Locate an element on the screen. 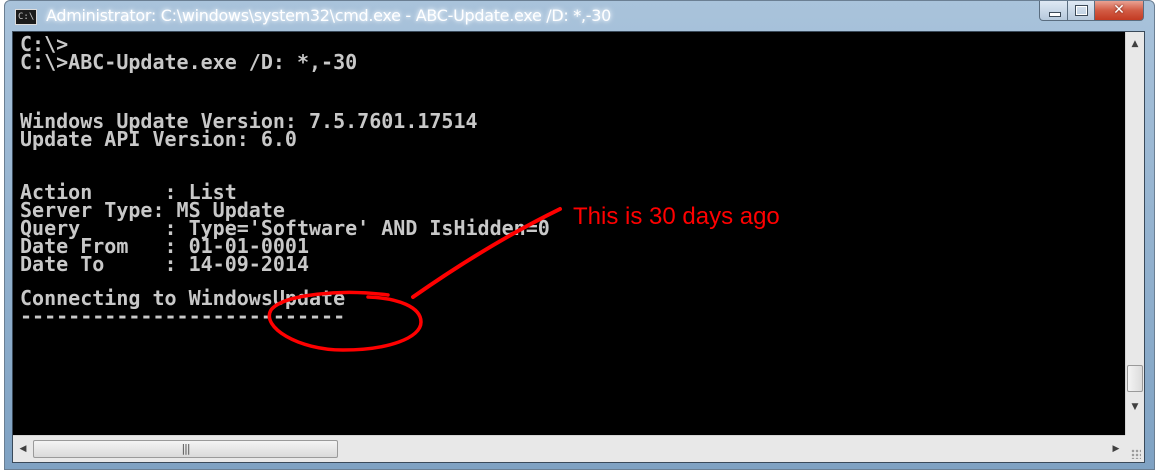  annotation-label: This is 30 days ago is located at coordinates (676, 216).